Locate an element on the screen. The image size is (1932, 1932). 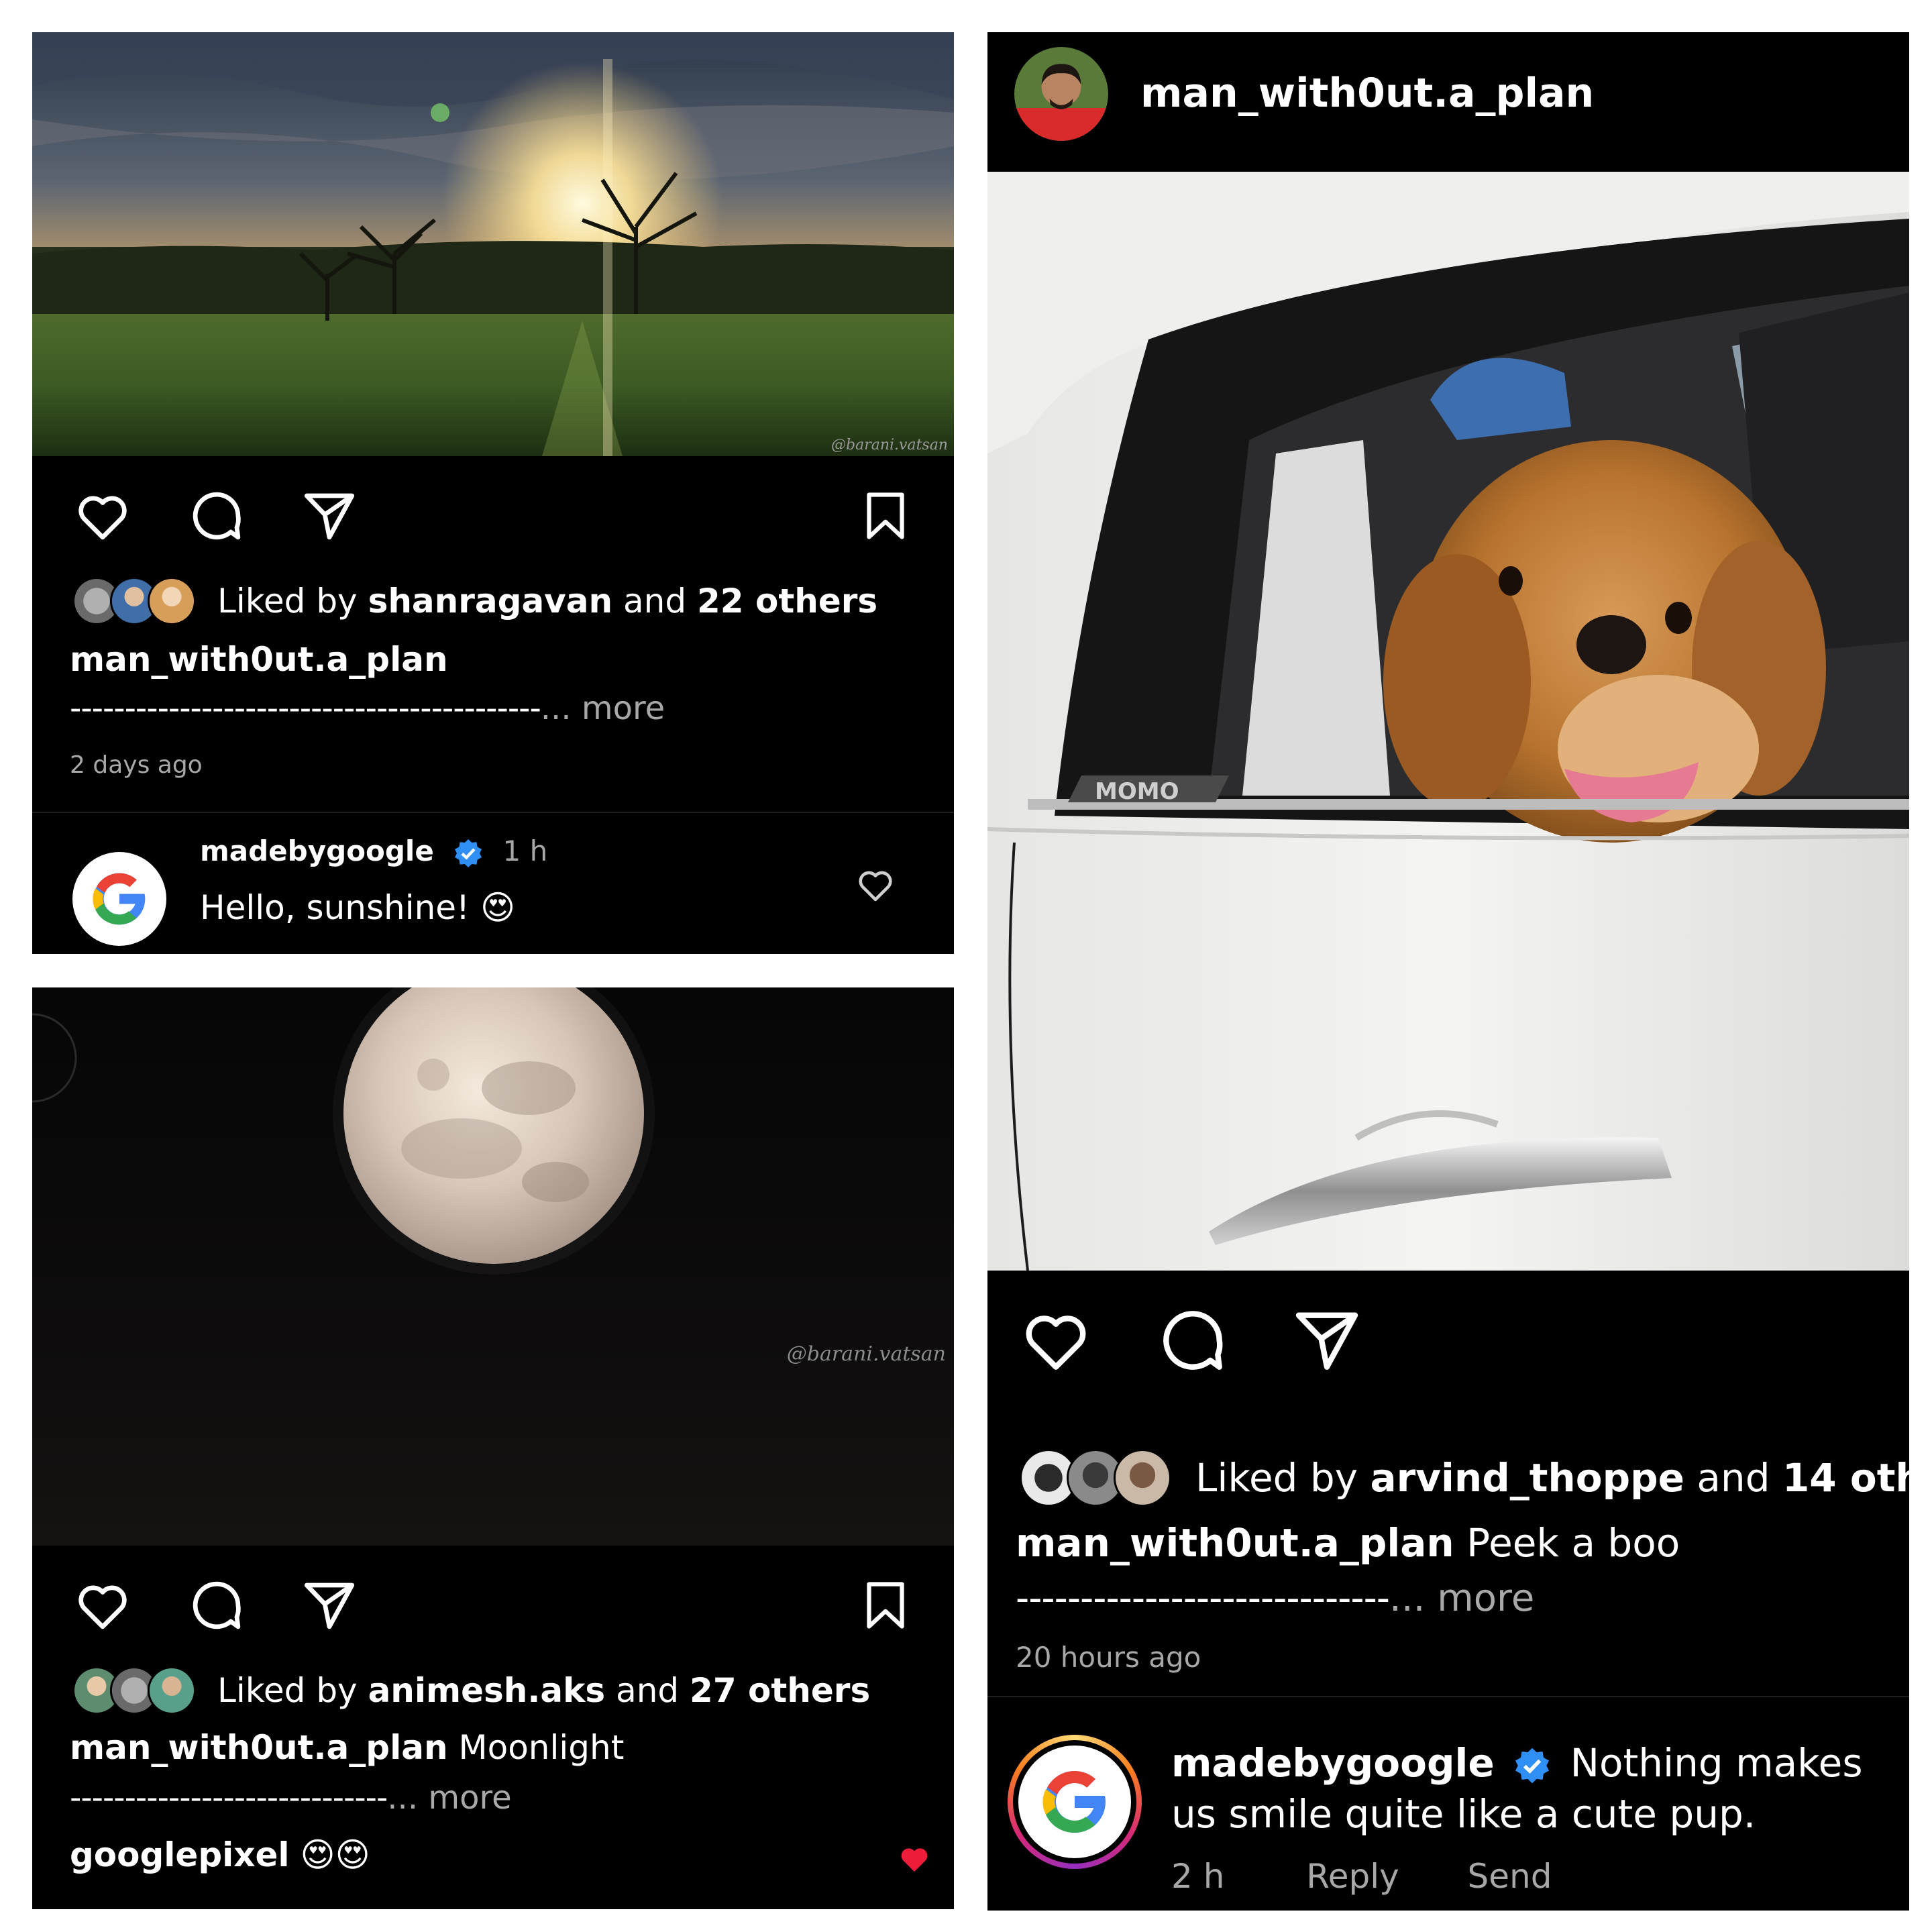
likes-row: Liked by shanragavan and 22 others is located at coordinates (474, 601).